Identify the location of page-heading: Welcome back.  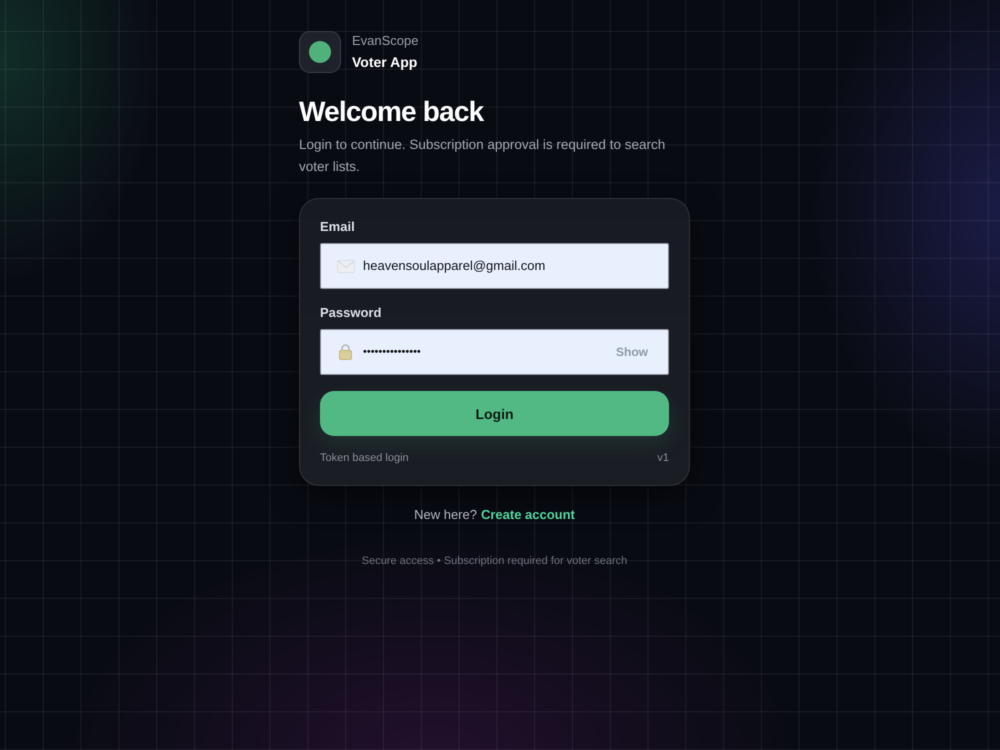
(391, 112).